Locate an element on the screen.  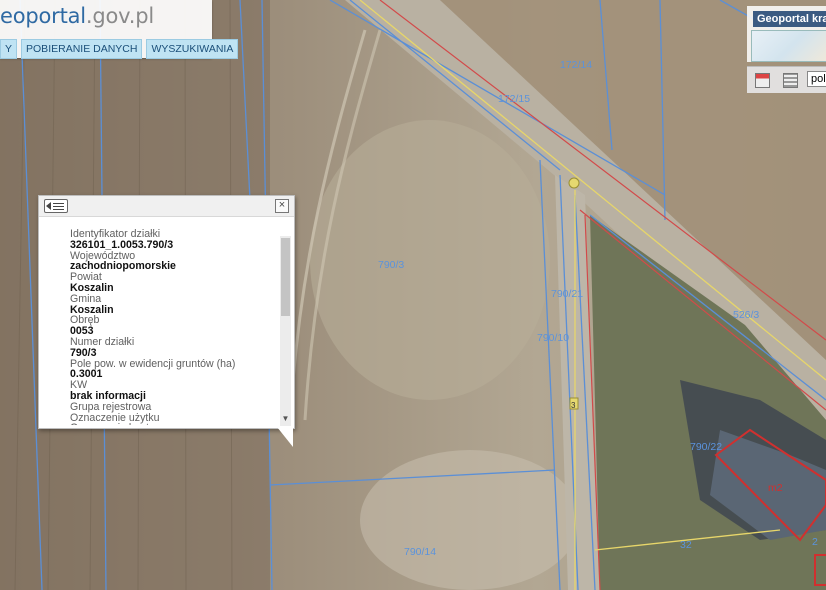
parcel-label: 790/22 is located at coordinates (706, 447).